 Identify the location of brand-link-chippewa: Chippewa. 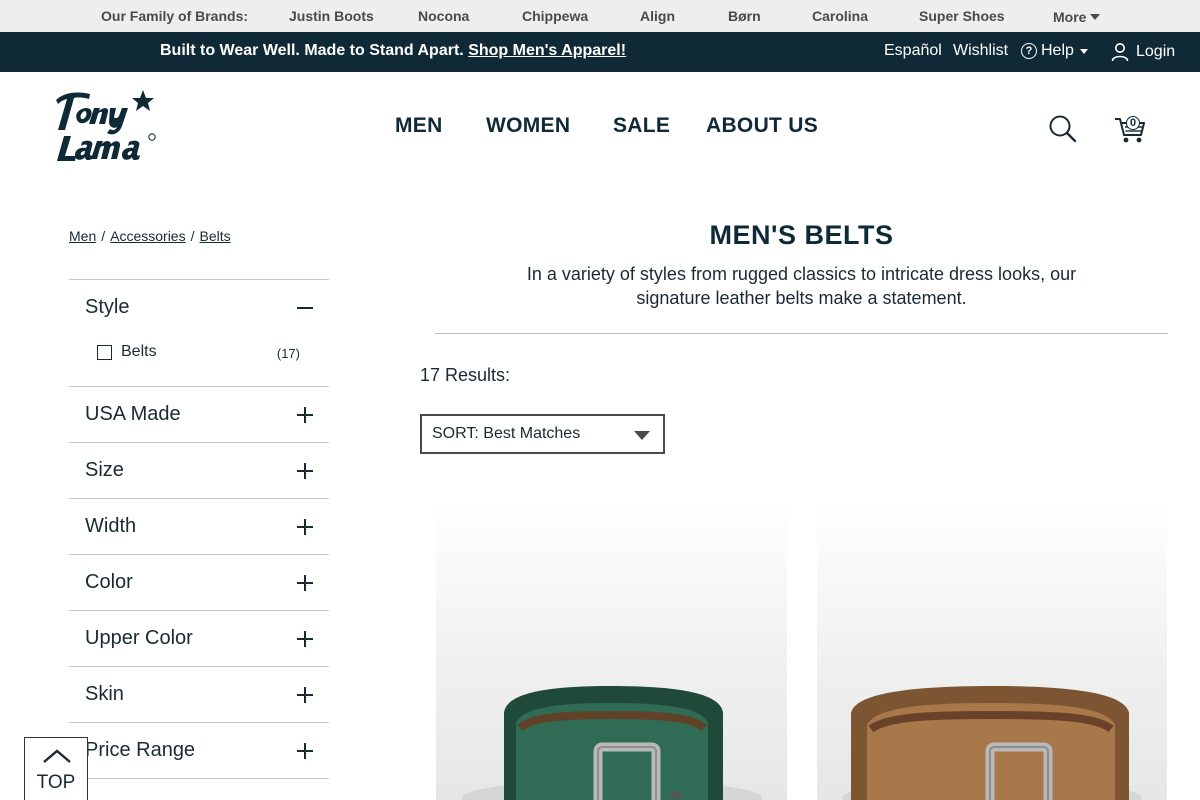
(555, 16).